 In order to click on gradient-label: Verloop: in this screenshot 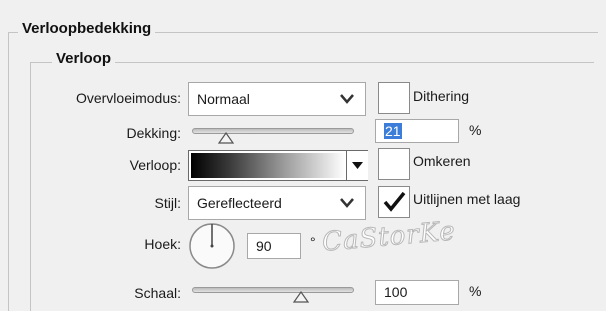, I will do `click(155, 165)`.